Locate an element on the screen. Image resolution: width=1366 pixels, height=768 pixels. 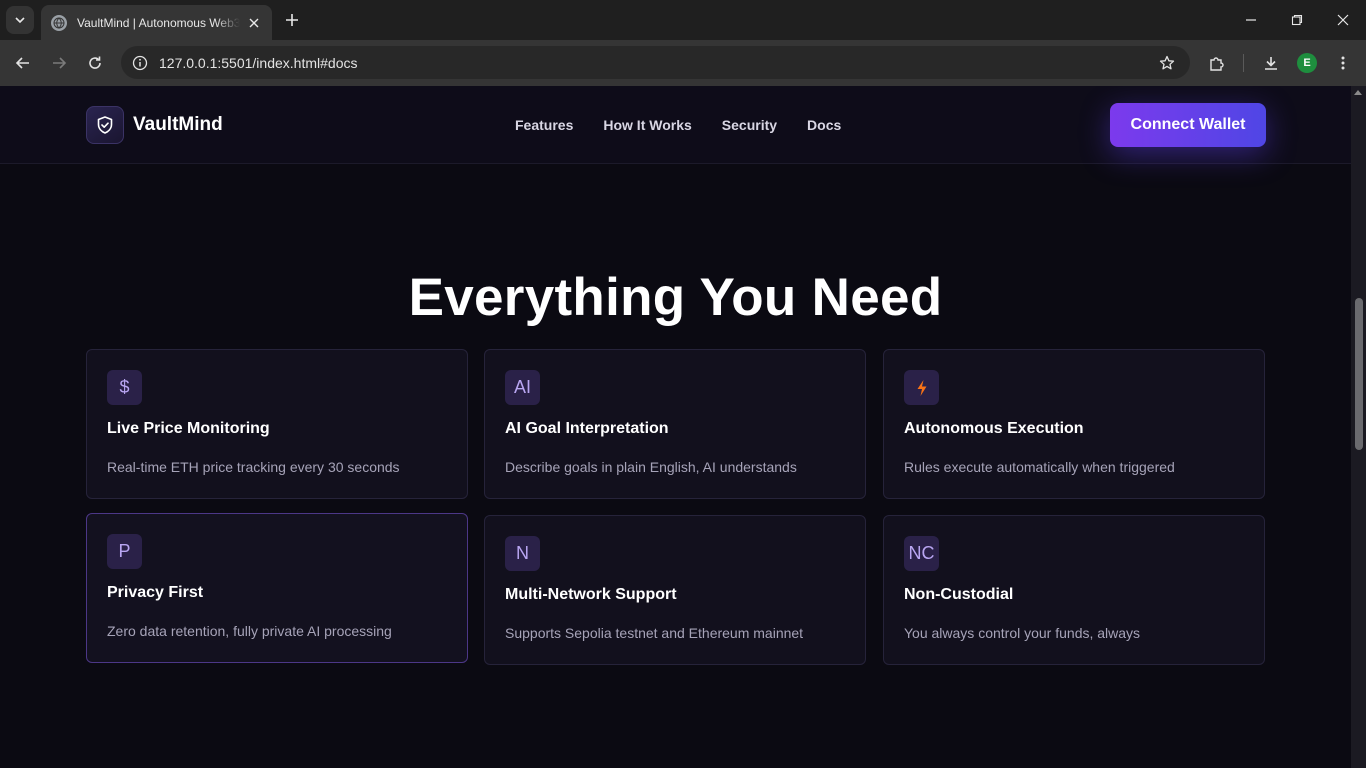
network-icon: N is located at coordinates (522, 553).